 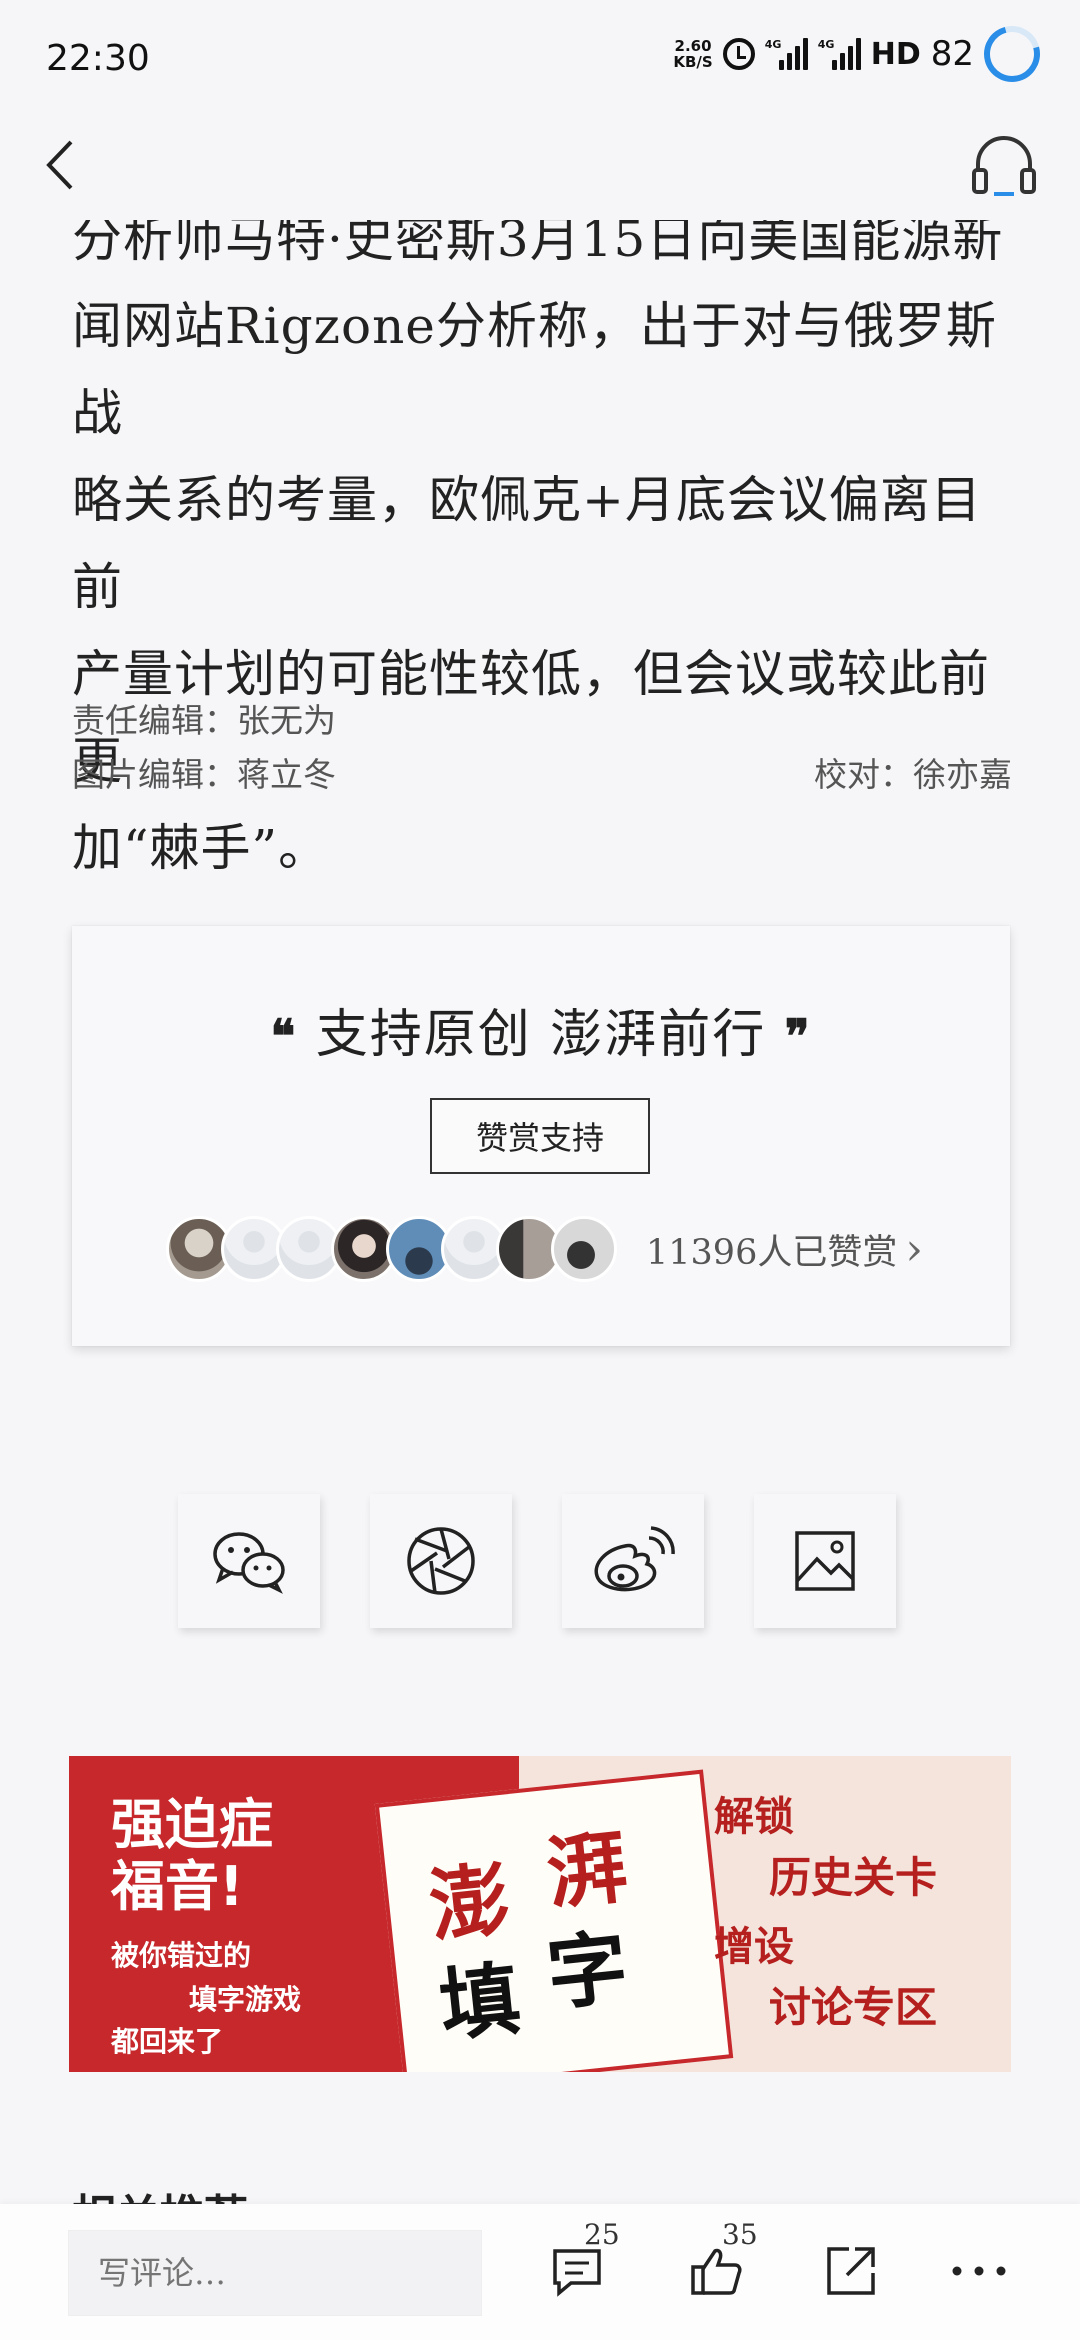 I want to click on hd-voice-icon: HD, so click(x=895, y=54).